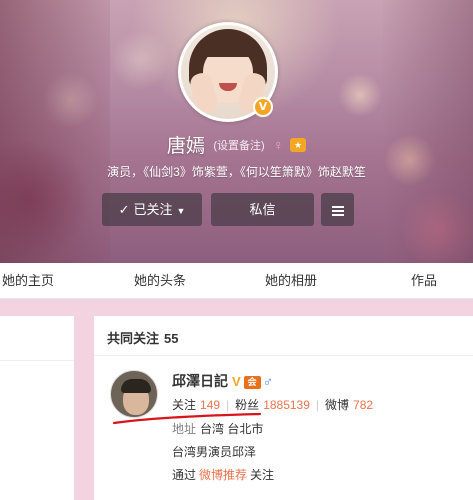  What do you see at coordinates (268, 381) in the screenshot?
I see `male-icon: ♂` at bounding box center [268, 381].